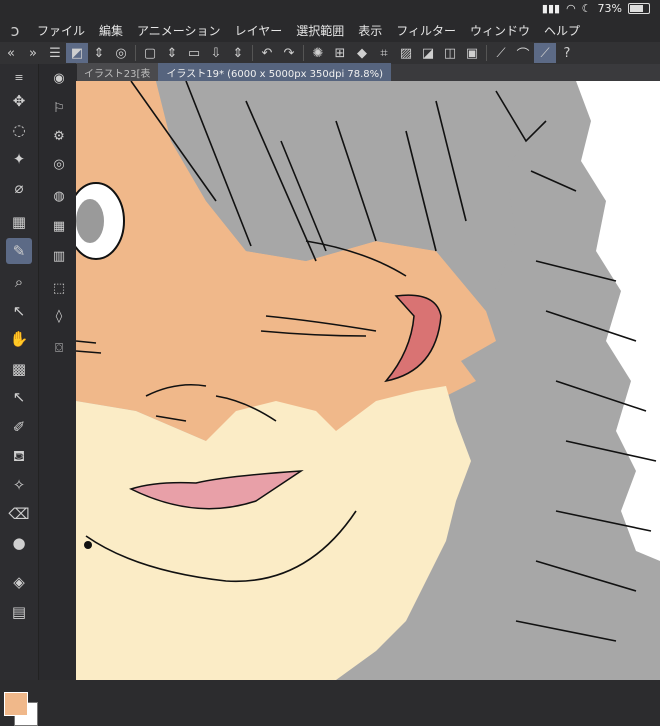 The height and width of the screenshot is (726, 660). Describe the element at coordinates (194, 53) in the screenshot. I see `open-folder-icon: ▭` at that location.